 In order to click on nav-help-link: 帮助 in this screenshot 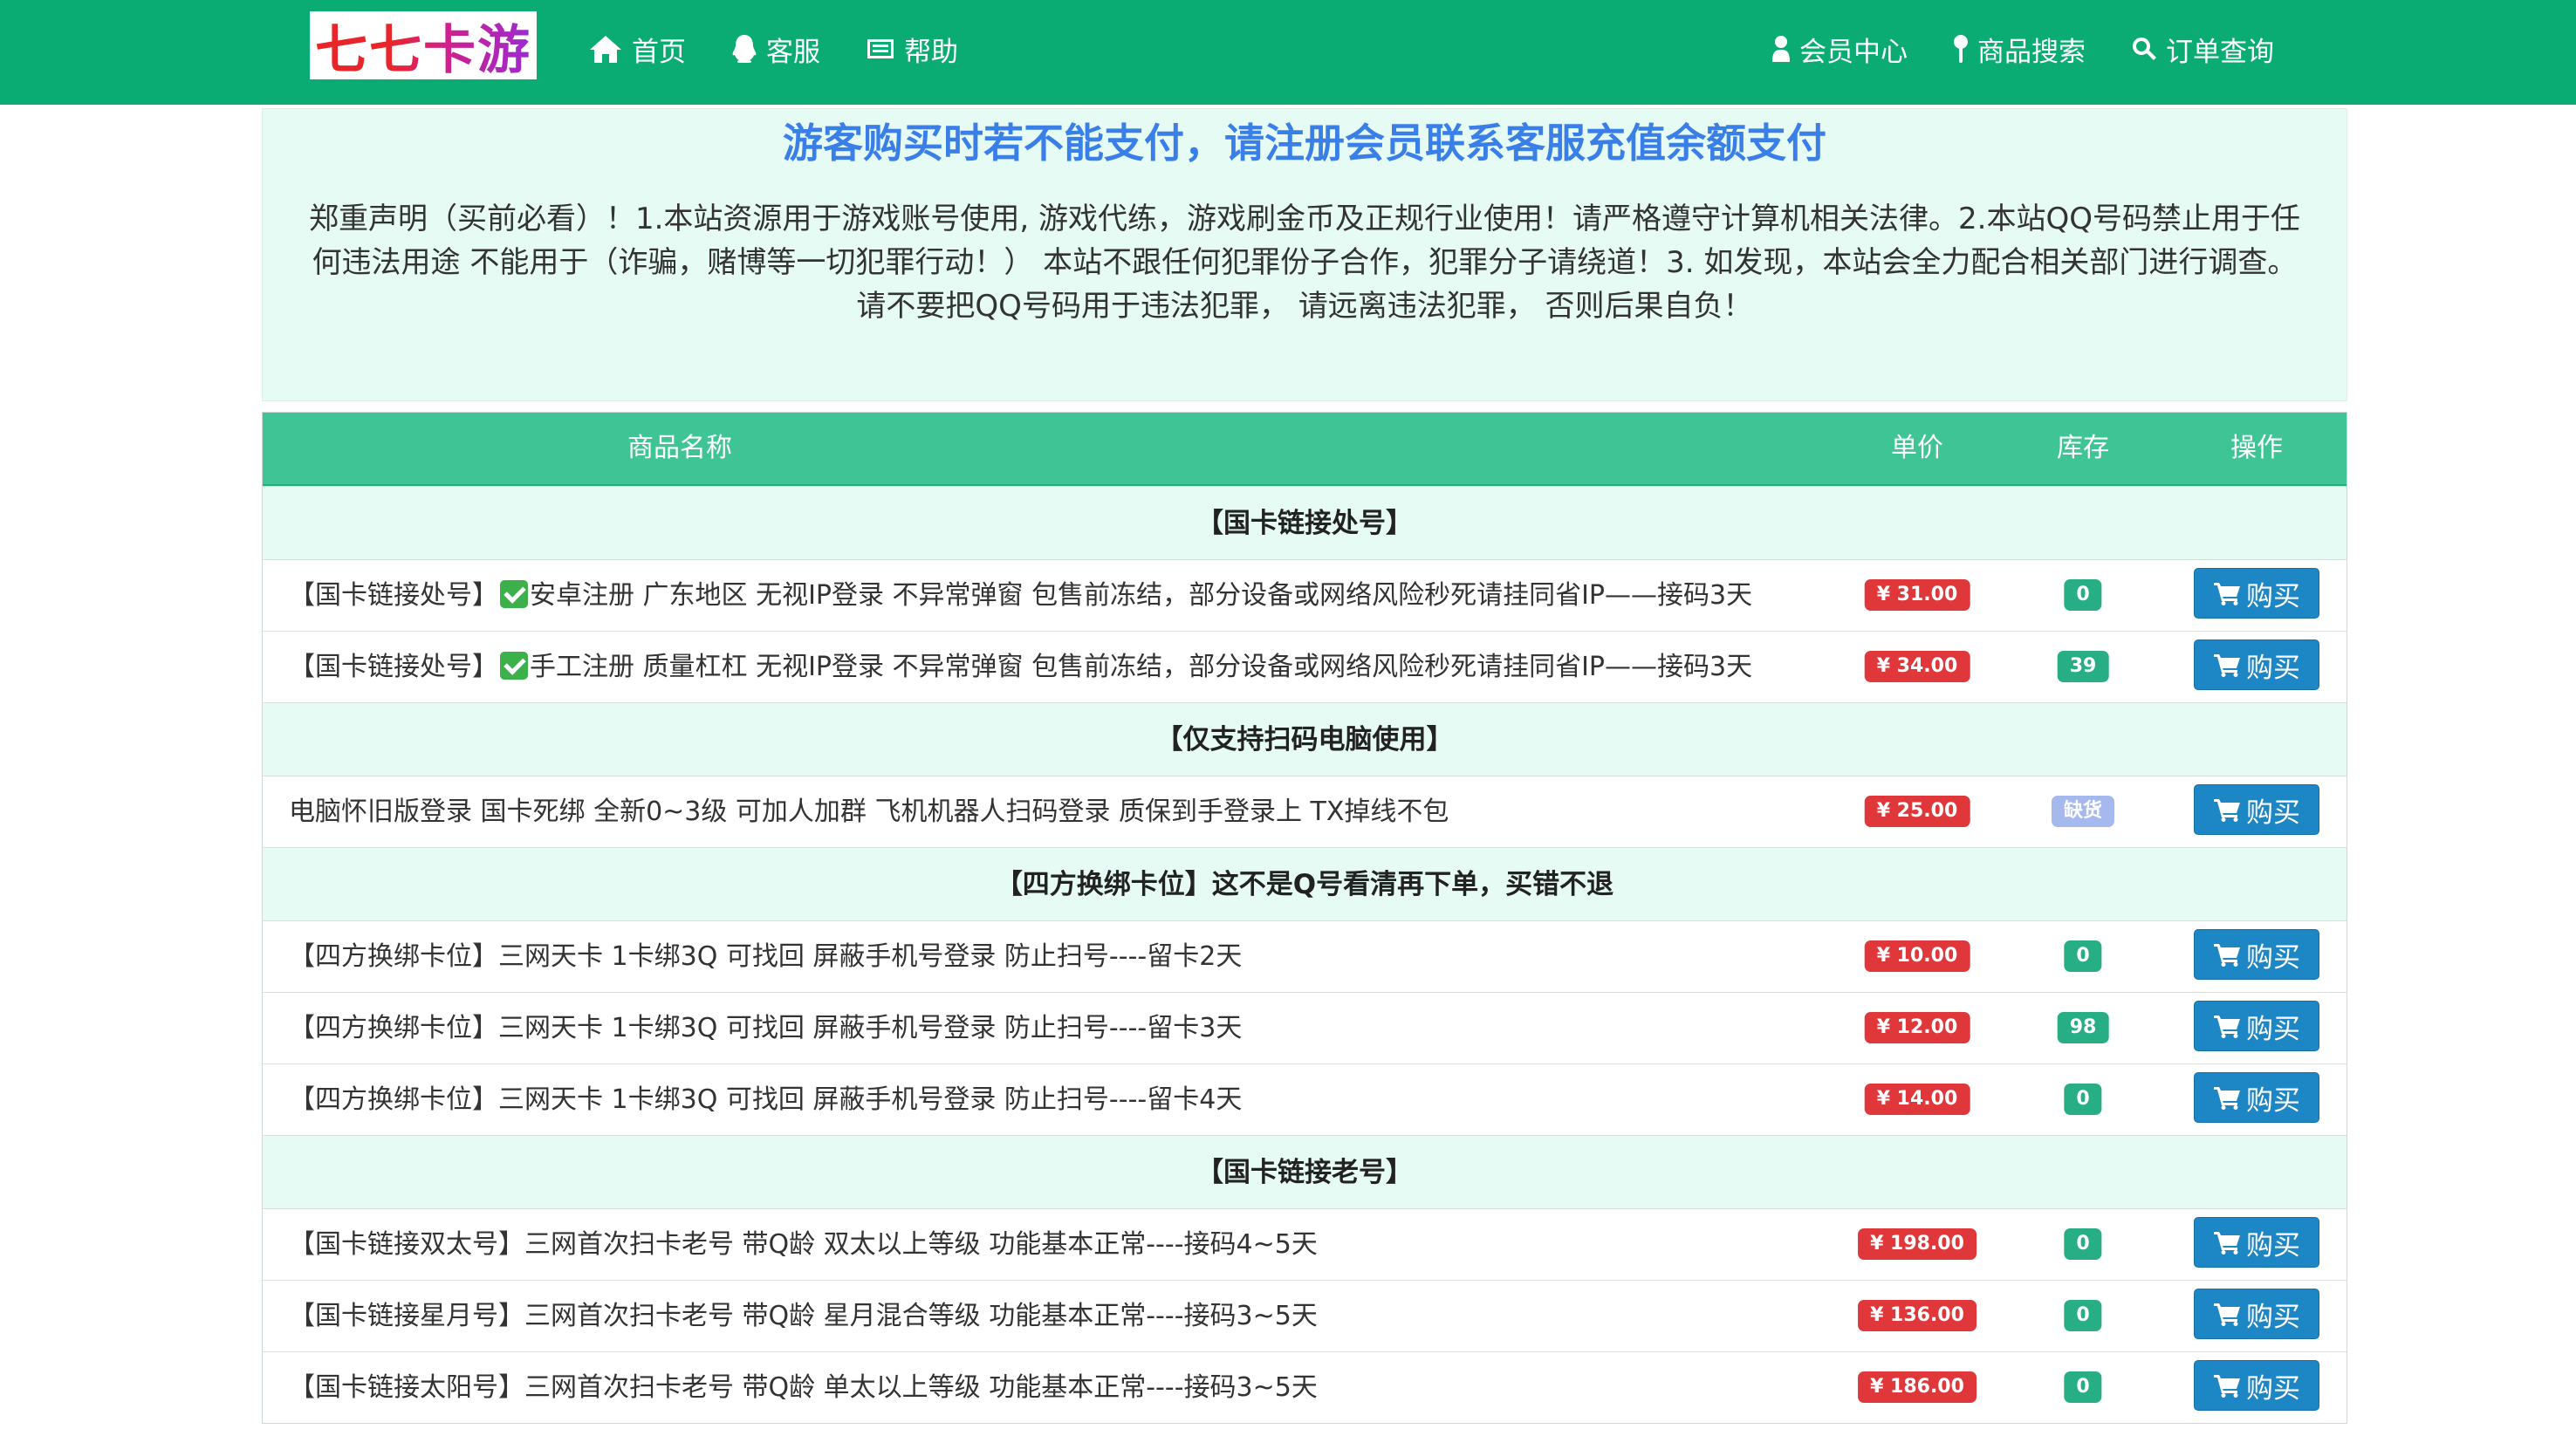, I will do `click(912, 49)`.